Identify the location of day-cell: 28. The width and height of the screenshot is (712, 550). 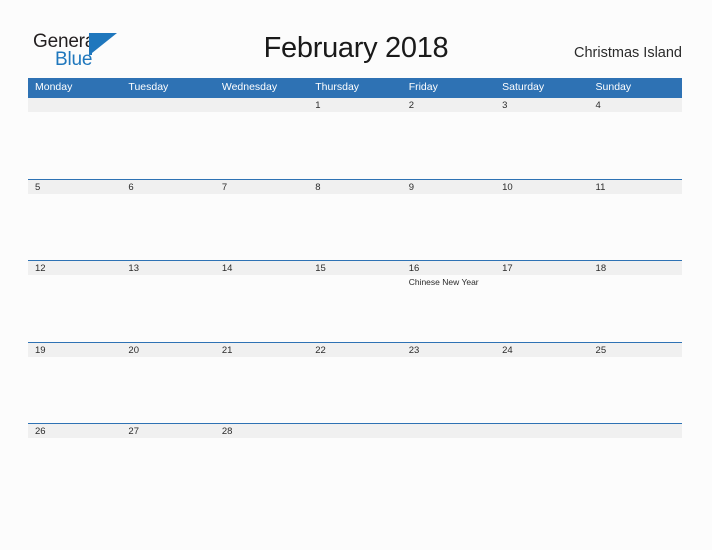
(261, 464).